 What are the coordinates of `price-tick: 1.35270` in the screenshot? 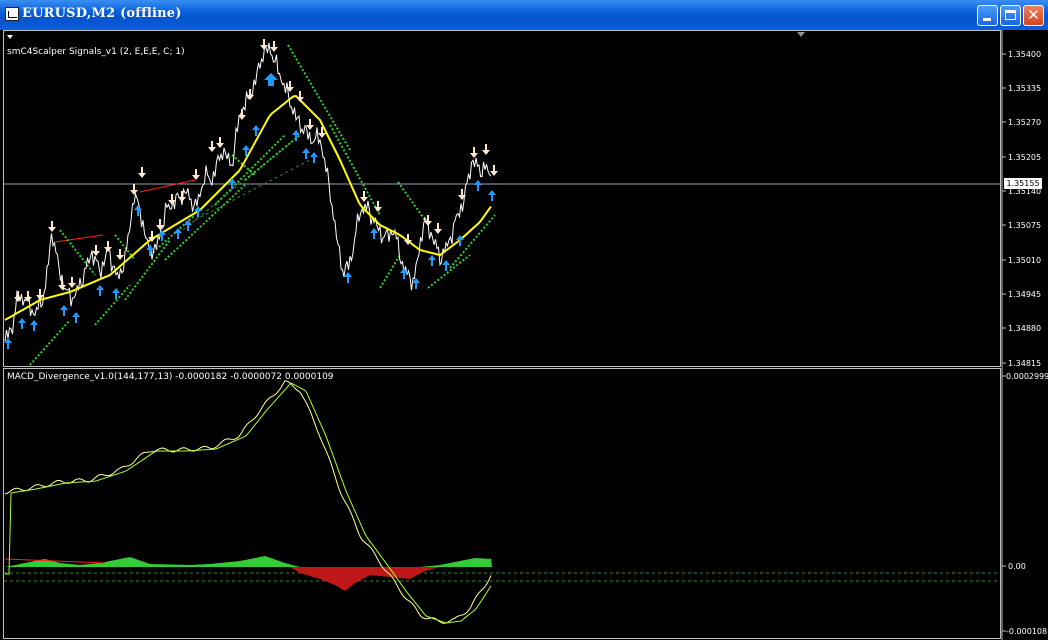 It's located at (1024, 122).